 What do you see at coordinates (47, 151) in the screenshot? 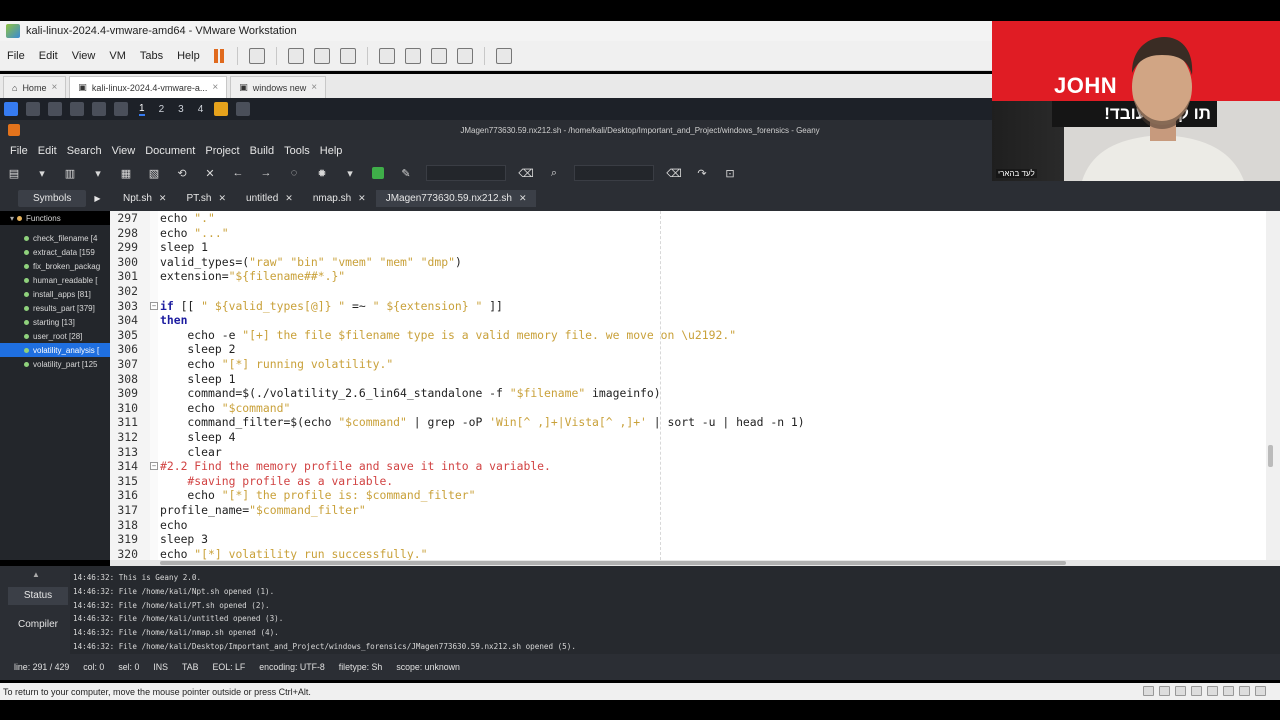
I see `menu-edit: Edit` at bounding box center [47, 151].